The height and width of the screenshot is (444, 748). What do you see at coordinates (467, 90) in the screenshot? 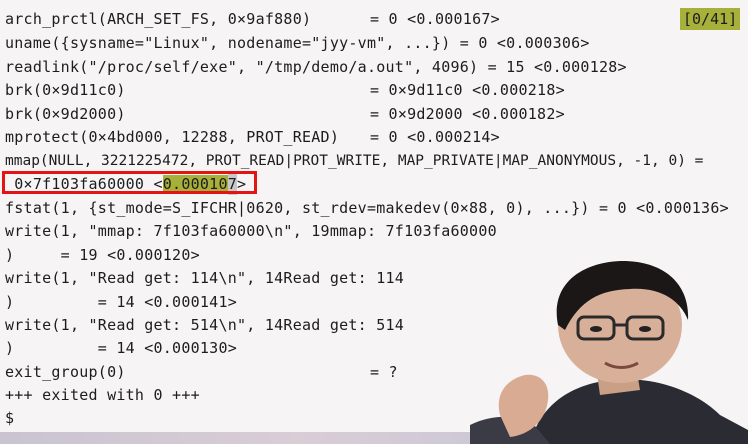
I see `terminal-line-result: = 0×9d11c0 <0.000218>` at bounding box center [467, 90].